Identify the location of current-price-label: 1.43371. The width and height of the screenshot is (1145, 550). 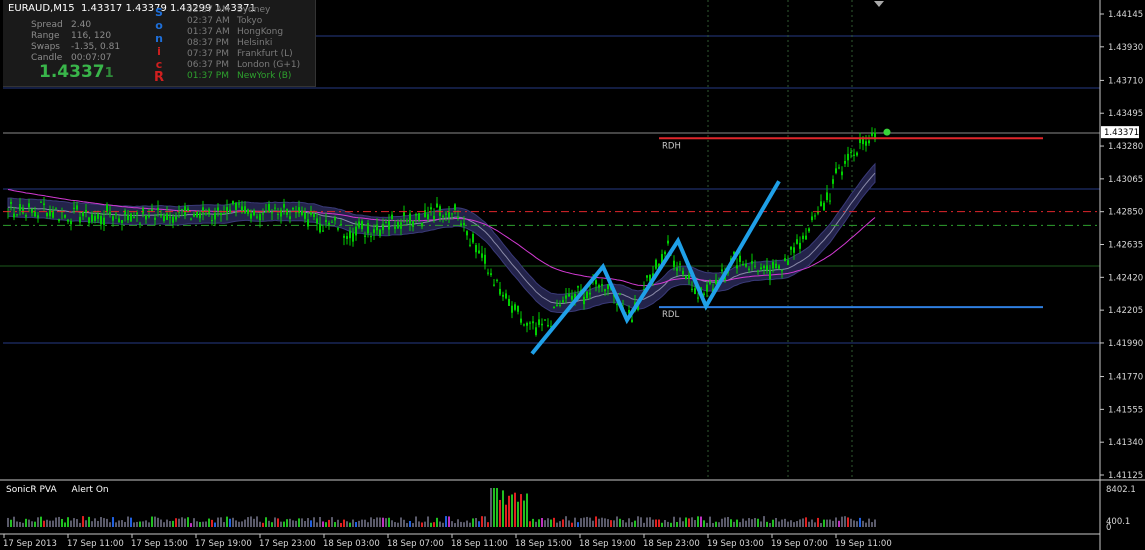
(1121, 133).